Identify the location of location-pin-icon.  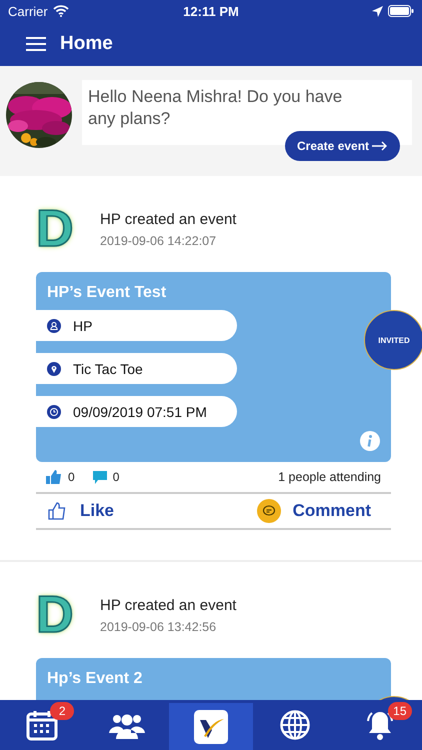
(54, 369).